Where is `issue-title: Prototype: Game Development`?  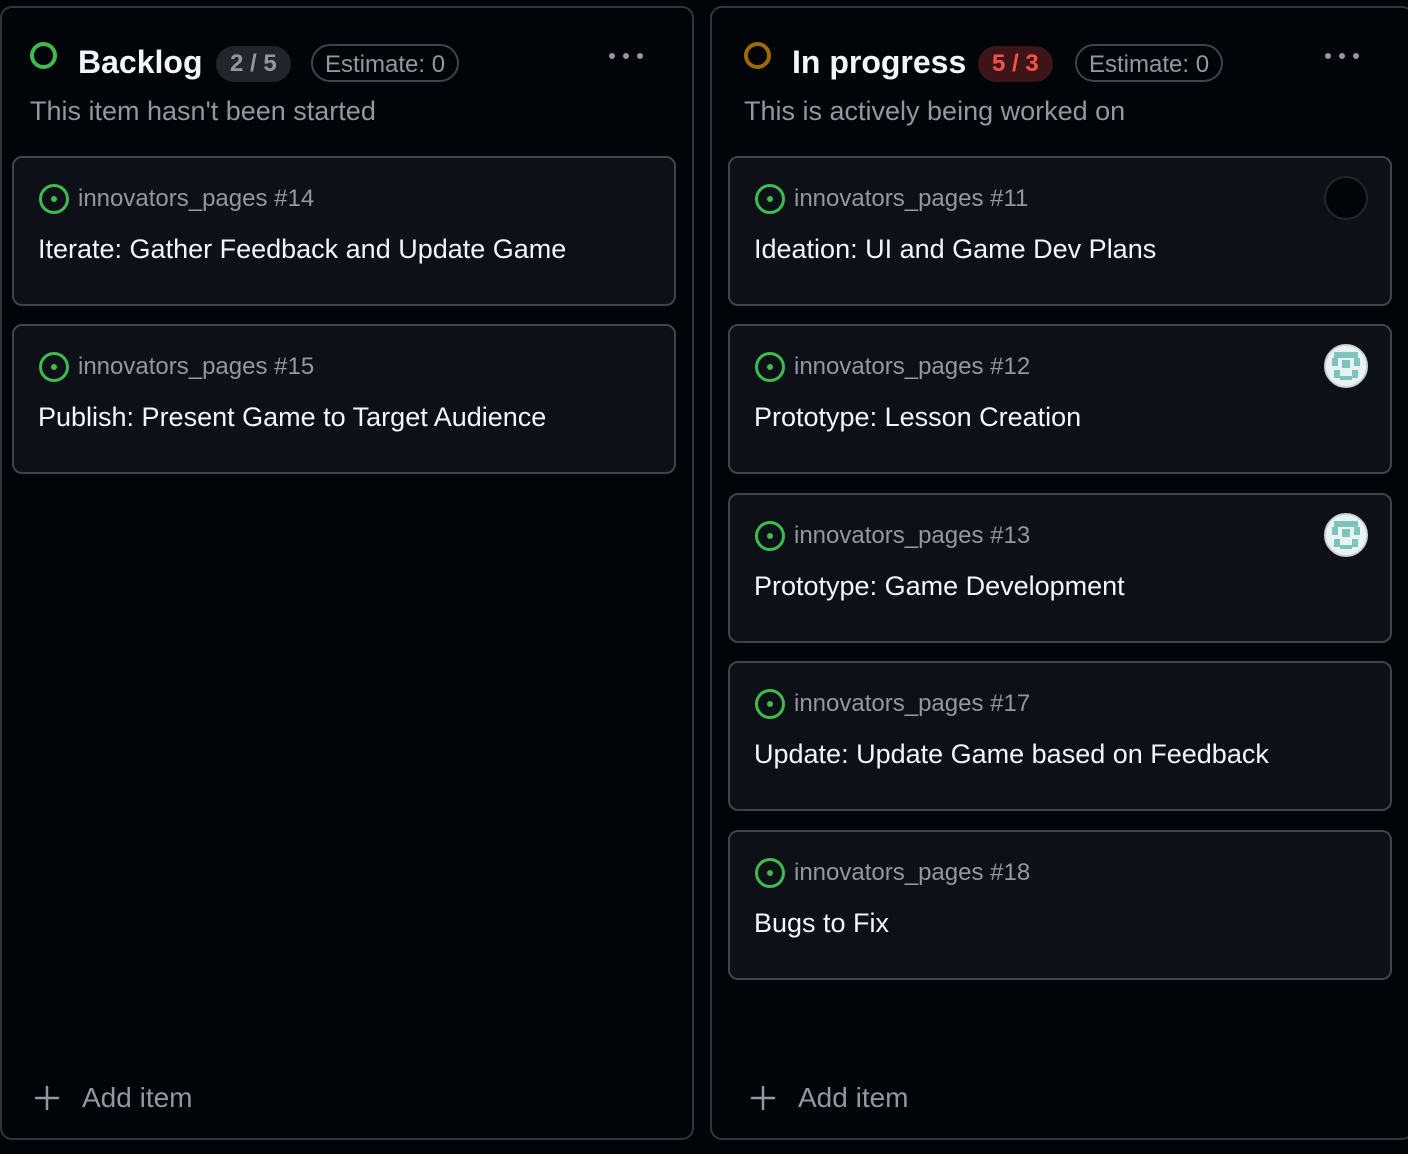 issue-title: Prototype: Game Development is located at coordinates (939, 586).